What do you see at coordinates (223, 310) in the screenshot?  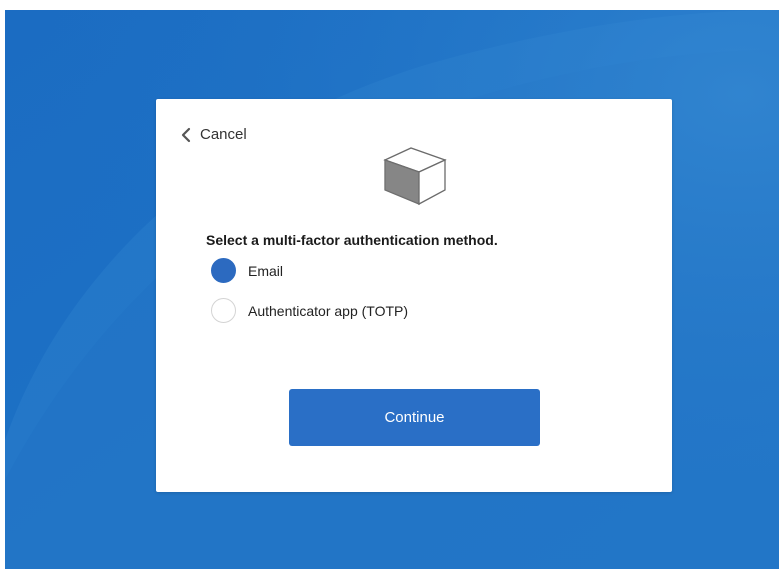 I see `radio-totp` at bounding box center [223, 310].